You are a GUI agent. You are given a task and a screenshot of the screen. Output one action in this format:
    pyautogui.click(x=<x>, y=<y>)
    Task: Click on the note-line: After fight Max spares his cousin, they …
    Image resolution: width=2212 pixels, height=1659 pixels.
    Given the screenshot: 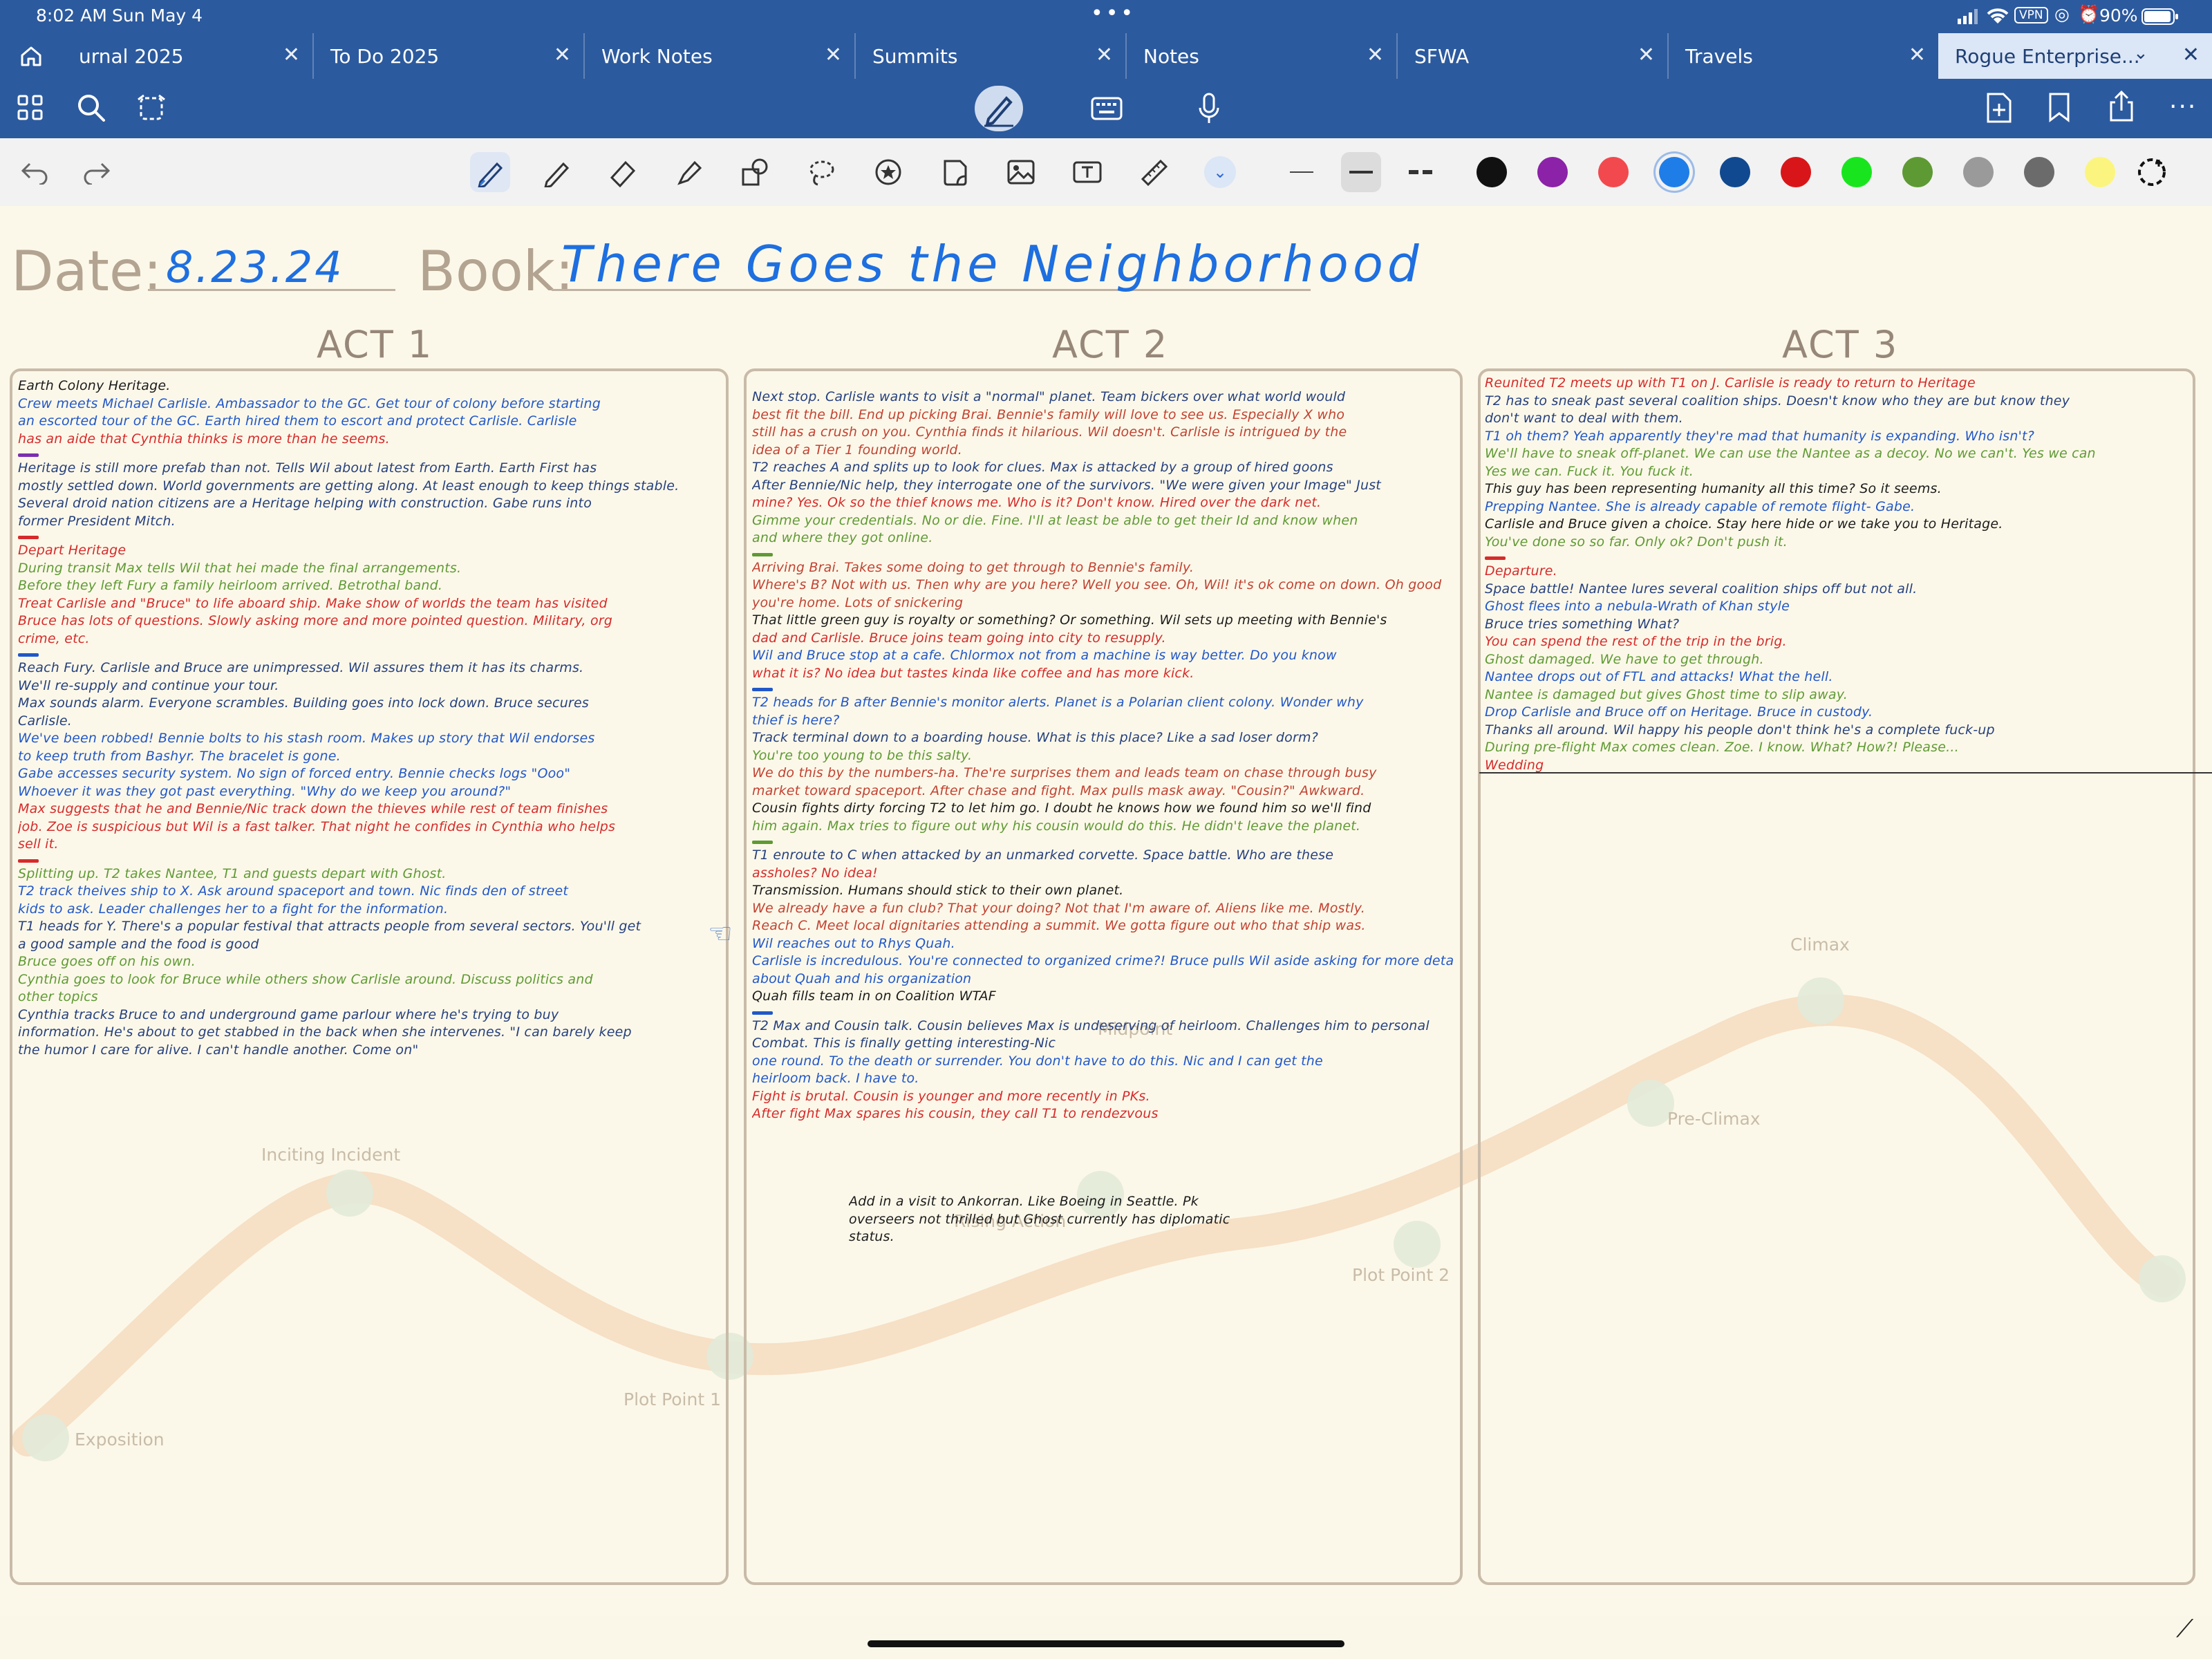 What is the action you would take?
    pyautogui.click(x=955, y=1113)
    